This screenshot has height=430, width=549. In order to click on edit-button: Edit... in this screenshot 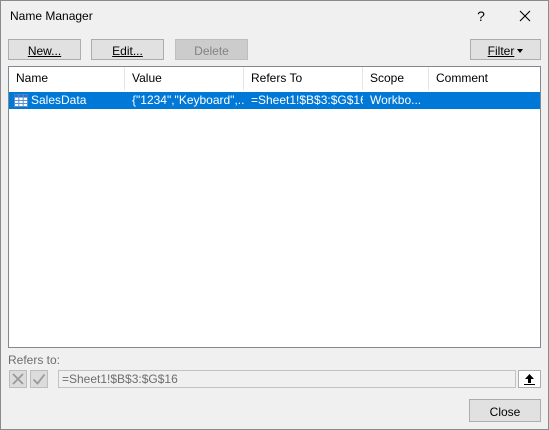, I will do `click(127, 49)`.